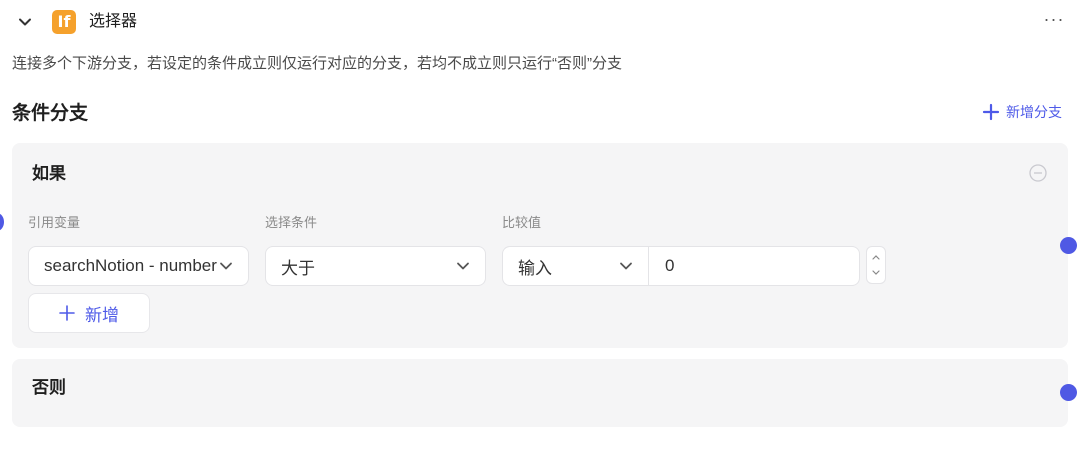 Image resolution: width=1080 pixels, height=449 pixels. Describe the element at coordinates (291, 222) in the screenshot. I see `condition-label: 选择条件` at that location.